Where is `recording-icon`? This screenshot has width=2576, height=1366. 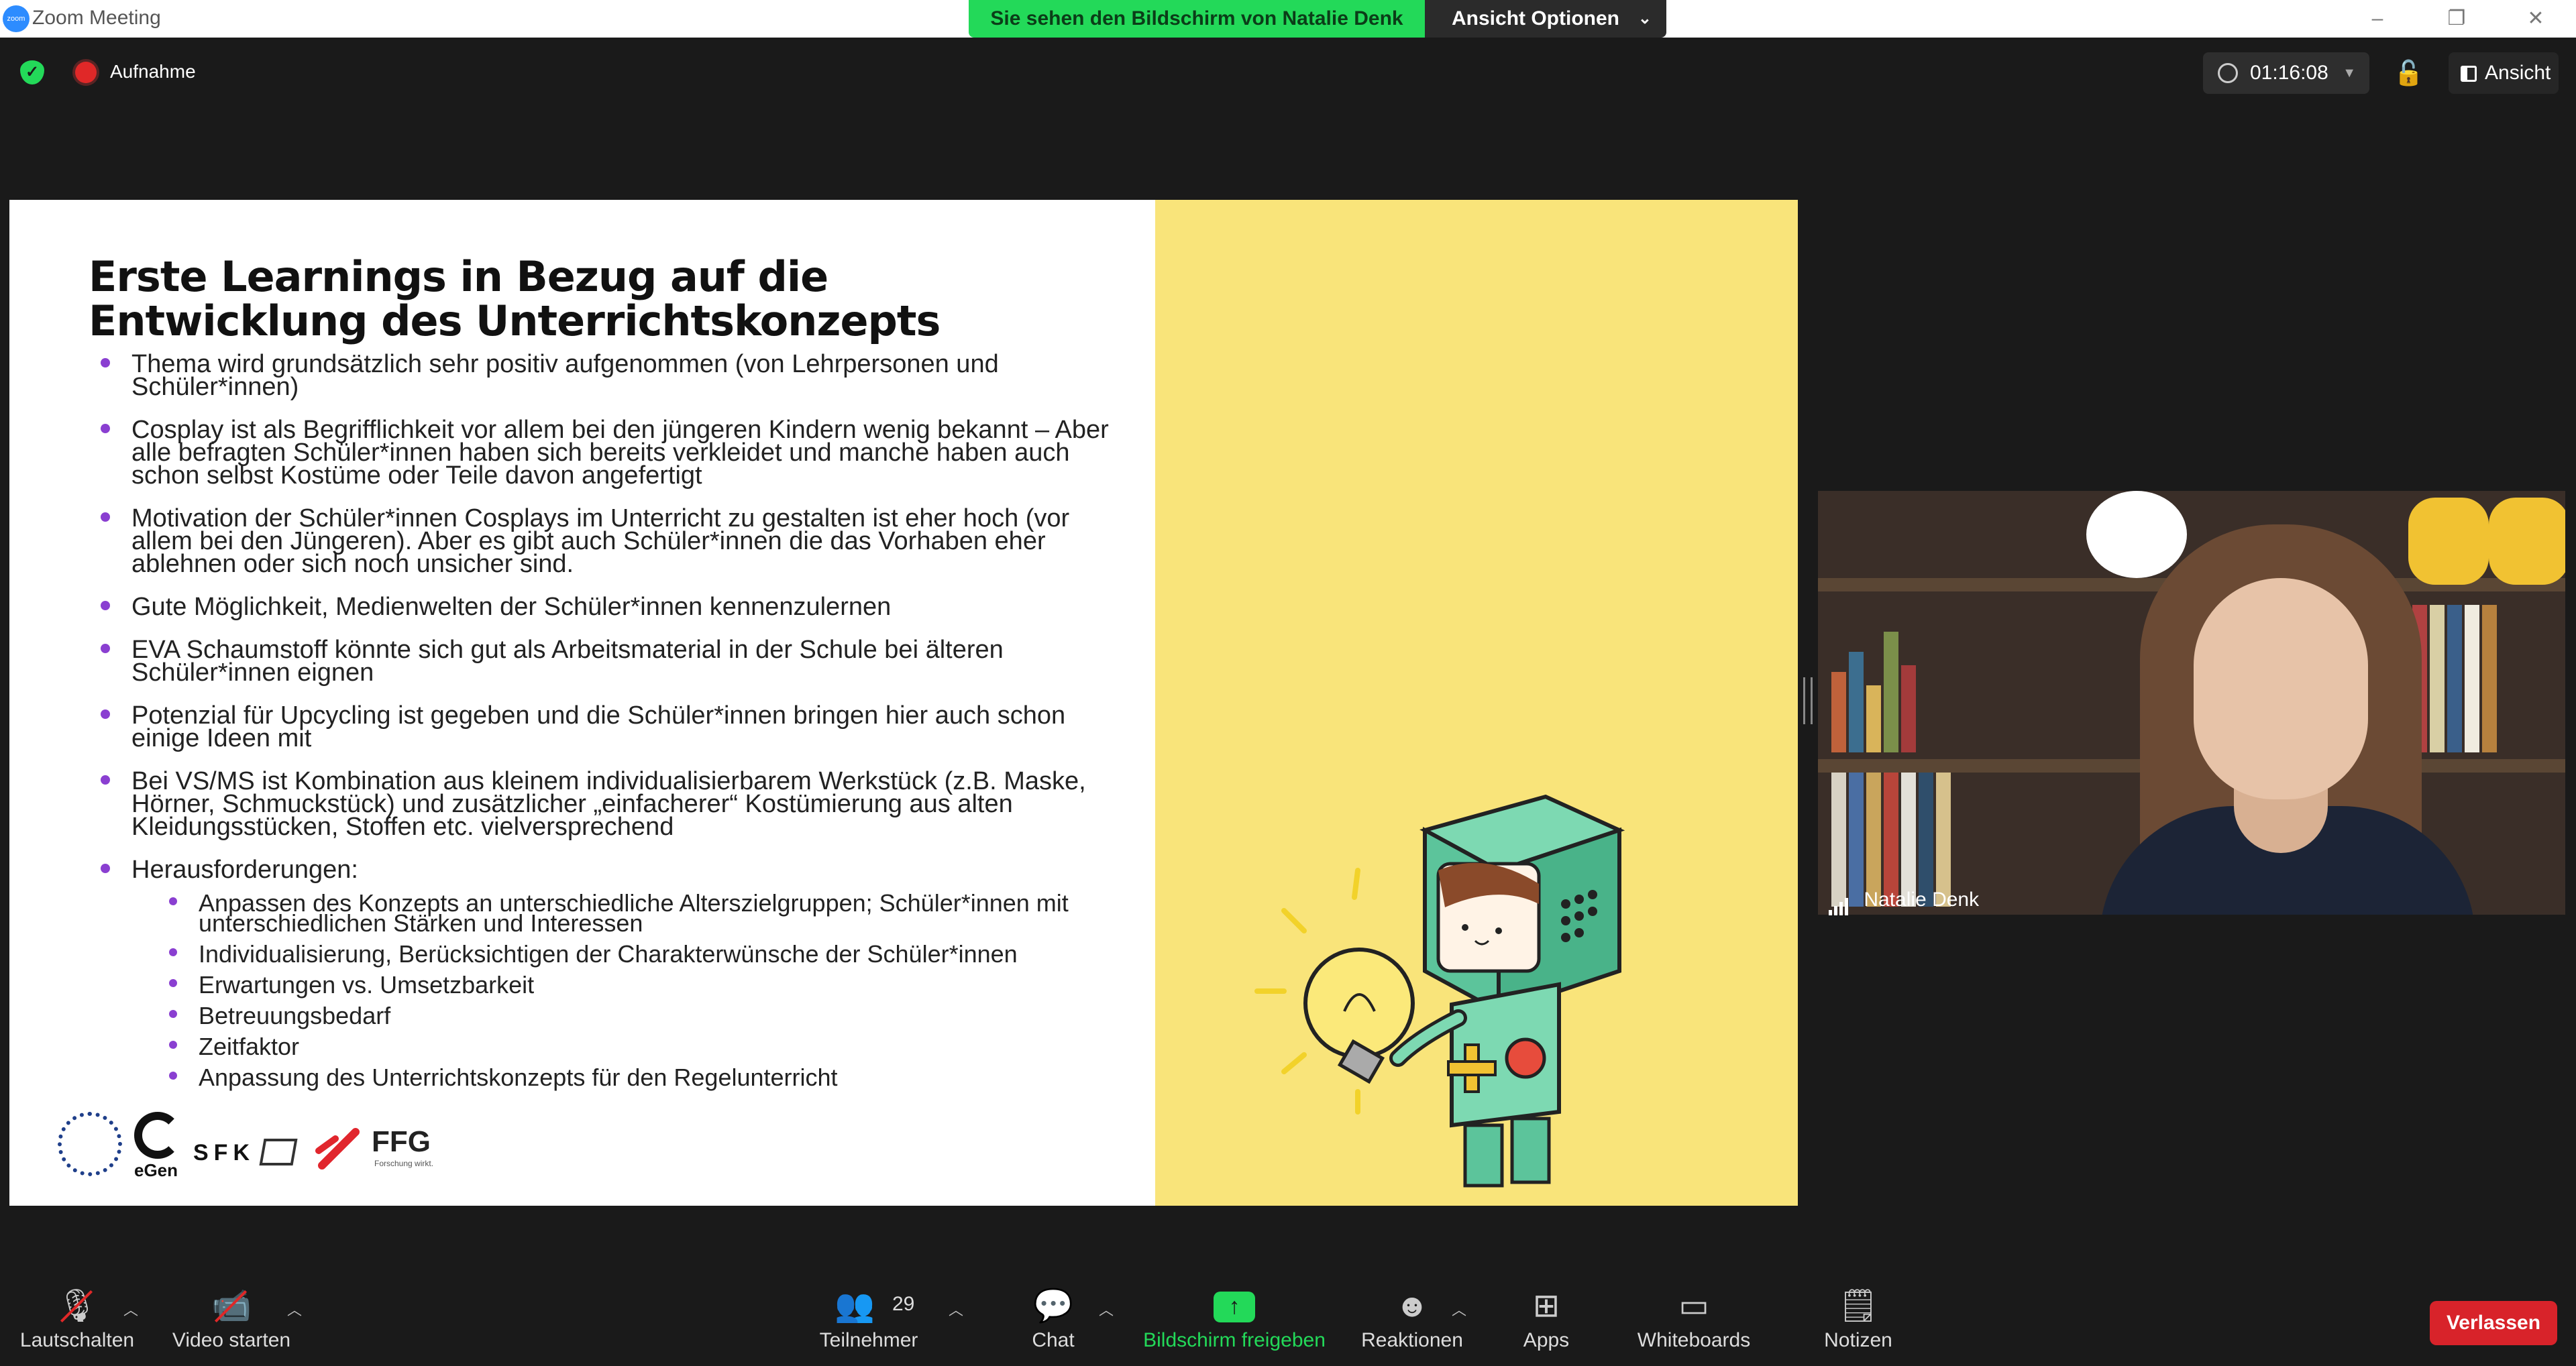 recording-icon is located at coordinates (86, 72).